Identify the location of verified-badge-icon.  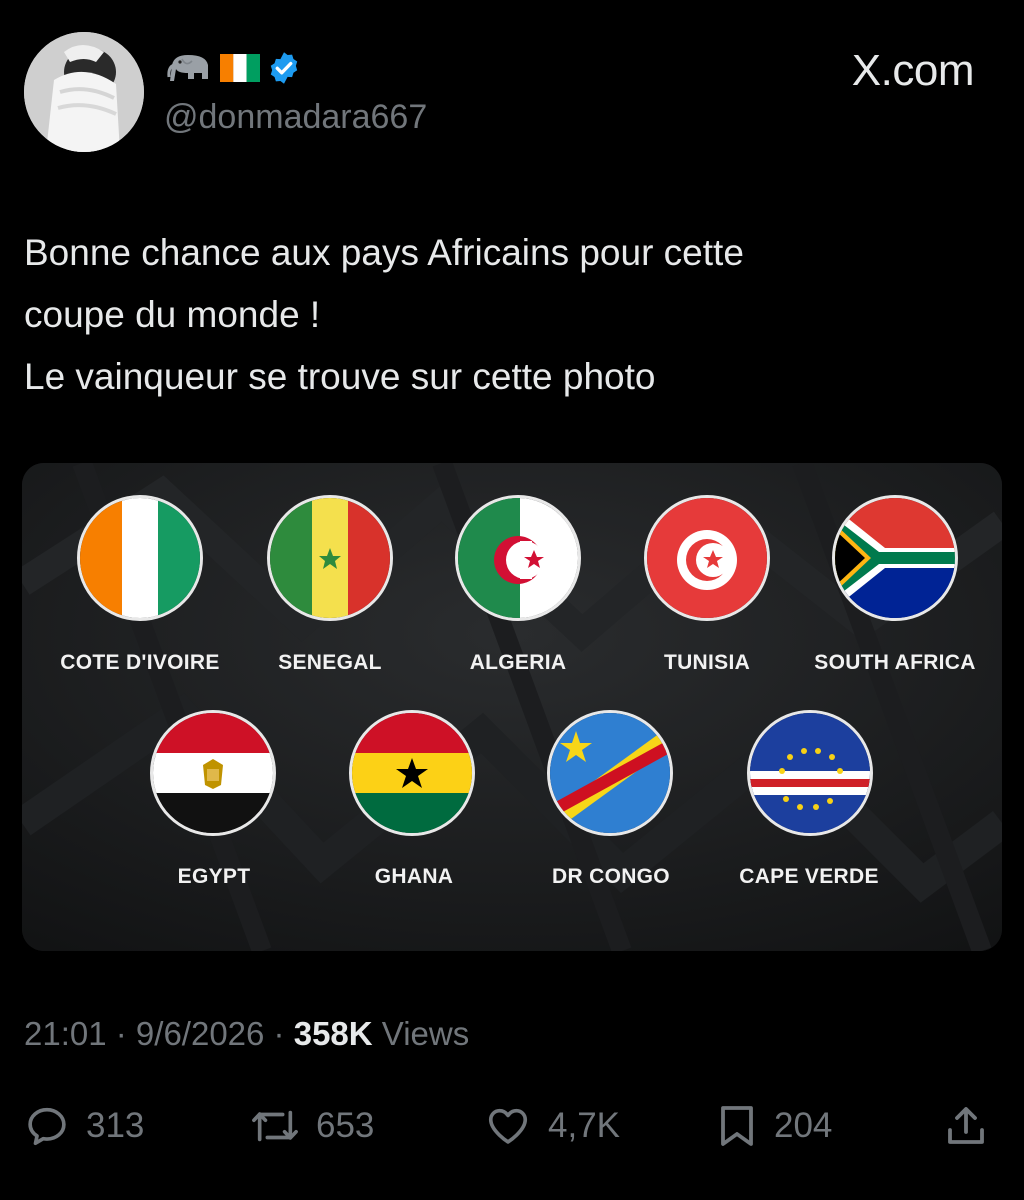
(284, 68).